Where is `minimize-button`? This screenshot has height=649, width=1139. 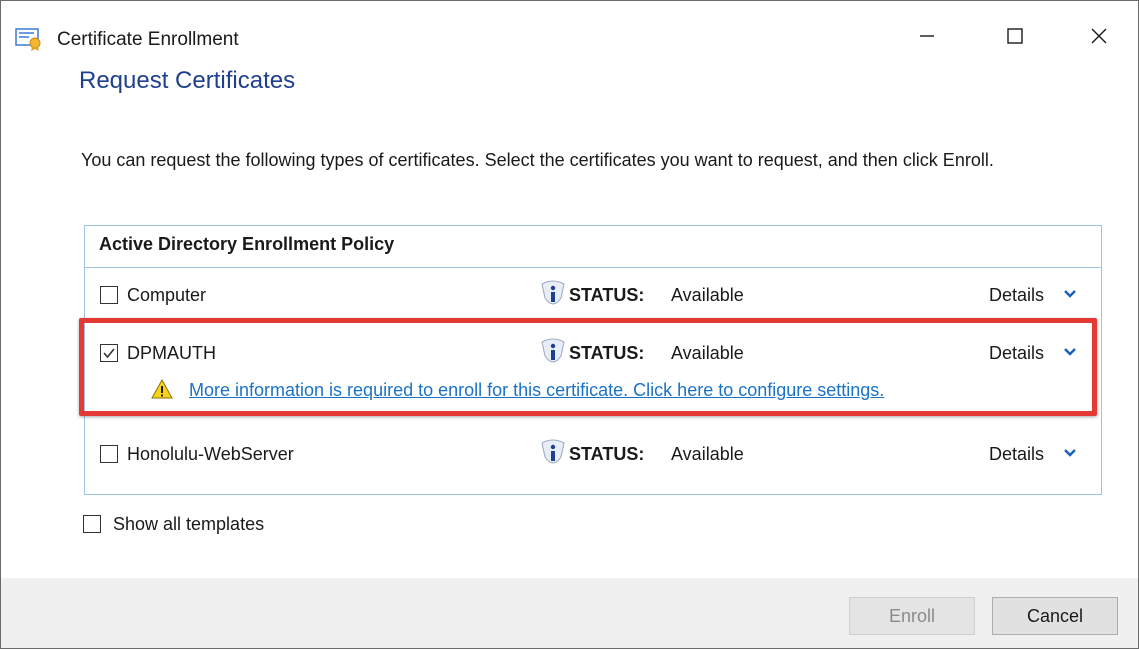 minimize-button is located at coordinates (927, 36).